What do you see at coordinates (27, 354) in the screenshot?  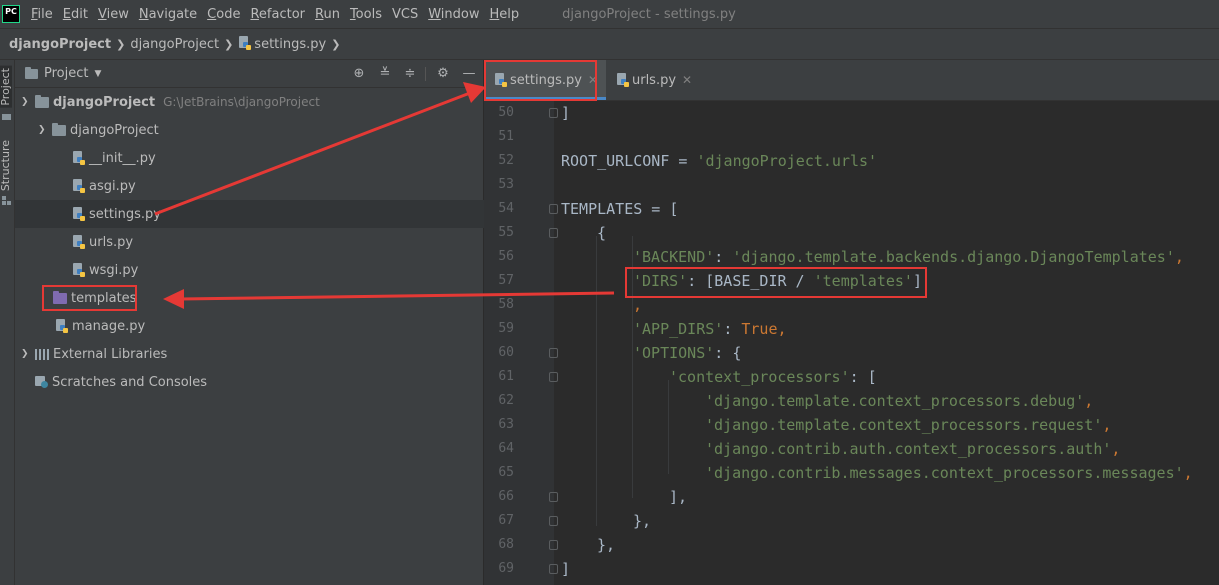 I see `chevron-right-icon: ❯` at bounding box center [27, 354].